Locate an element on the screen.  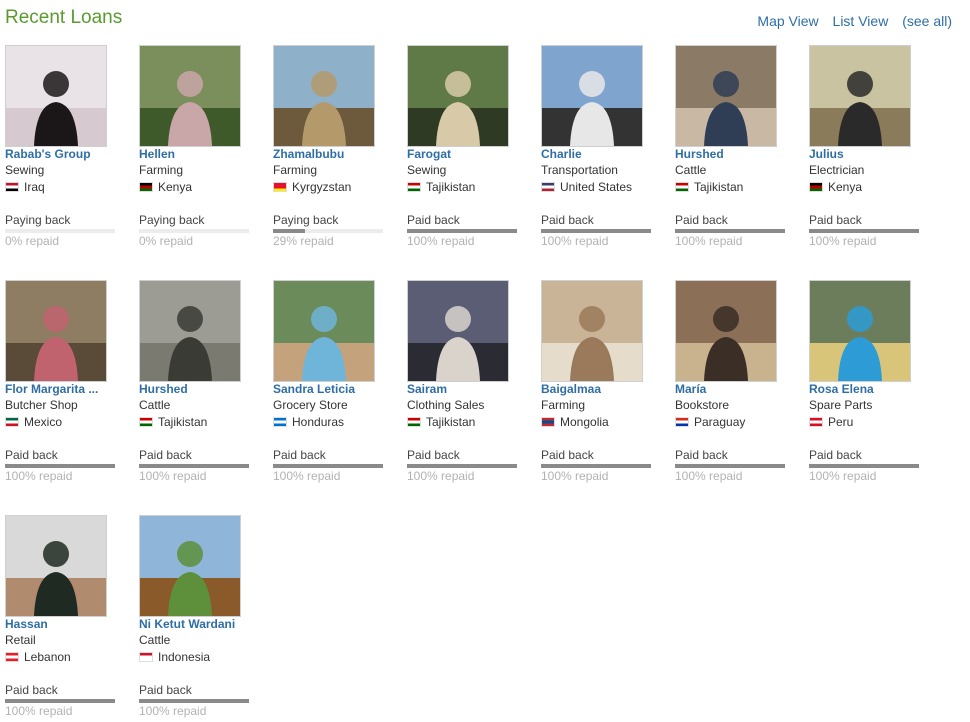
see-all-link: (see all) is located at coordinates (927, 21).